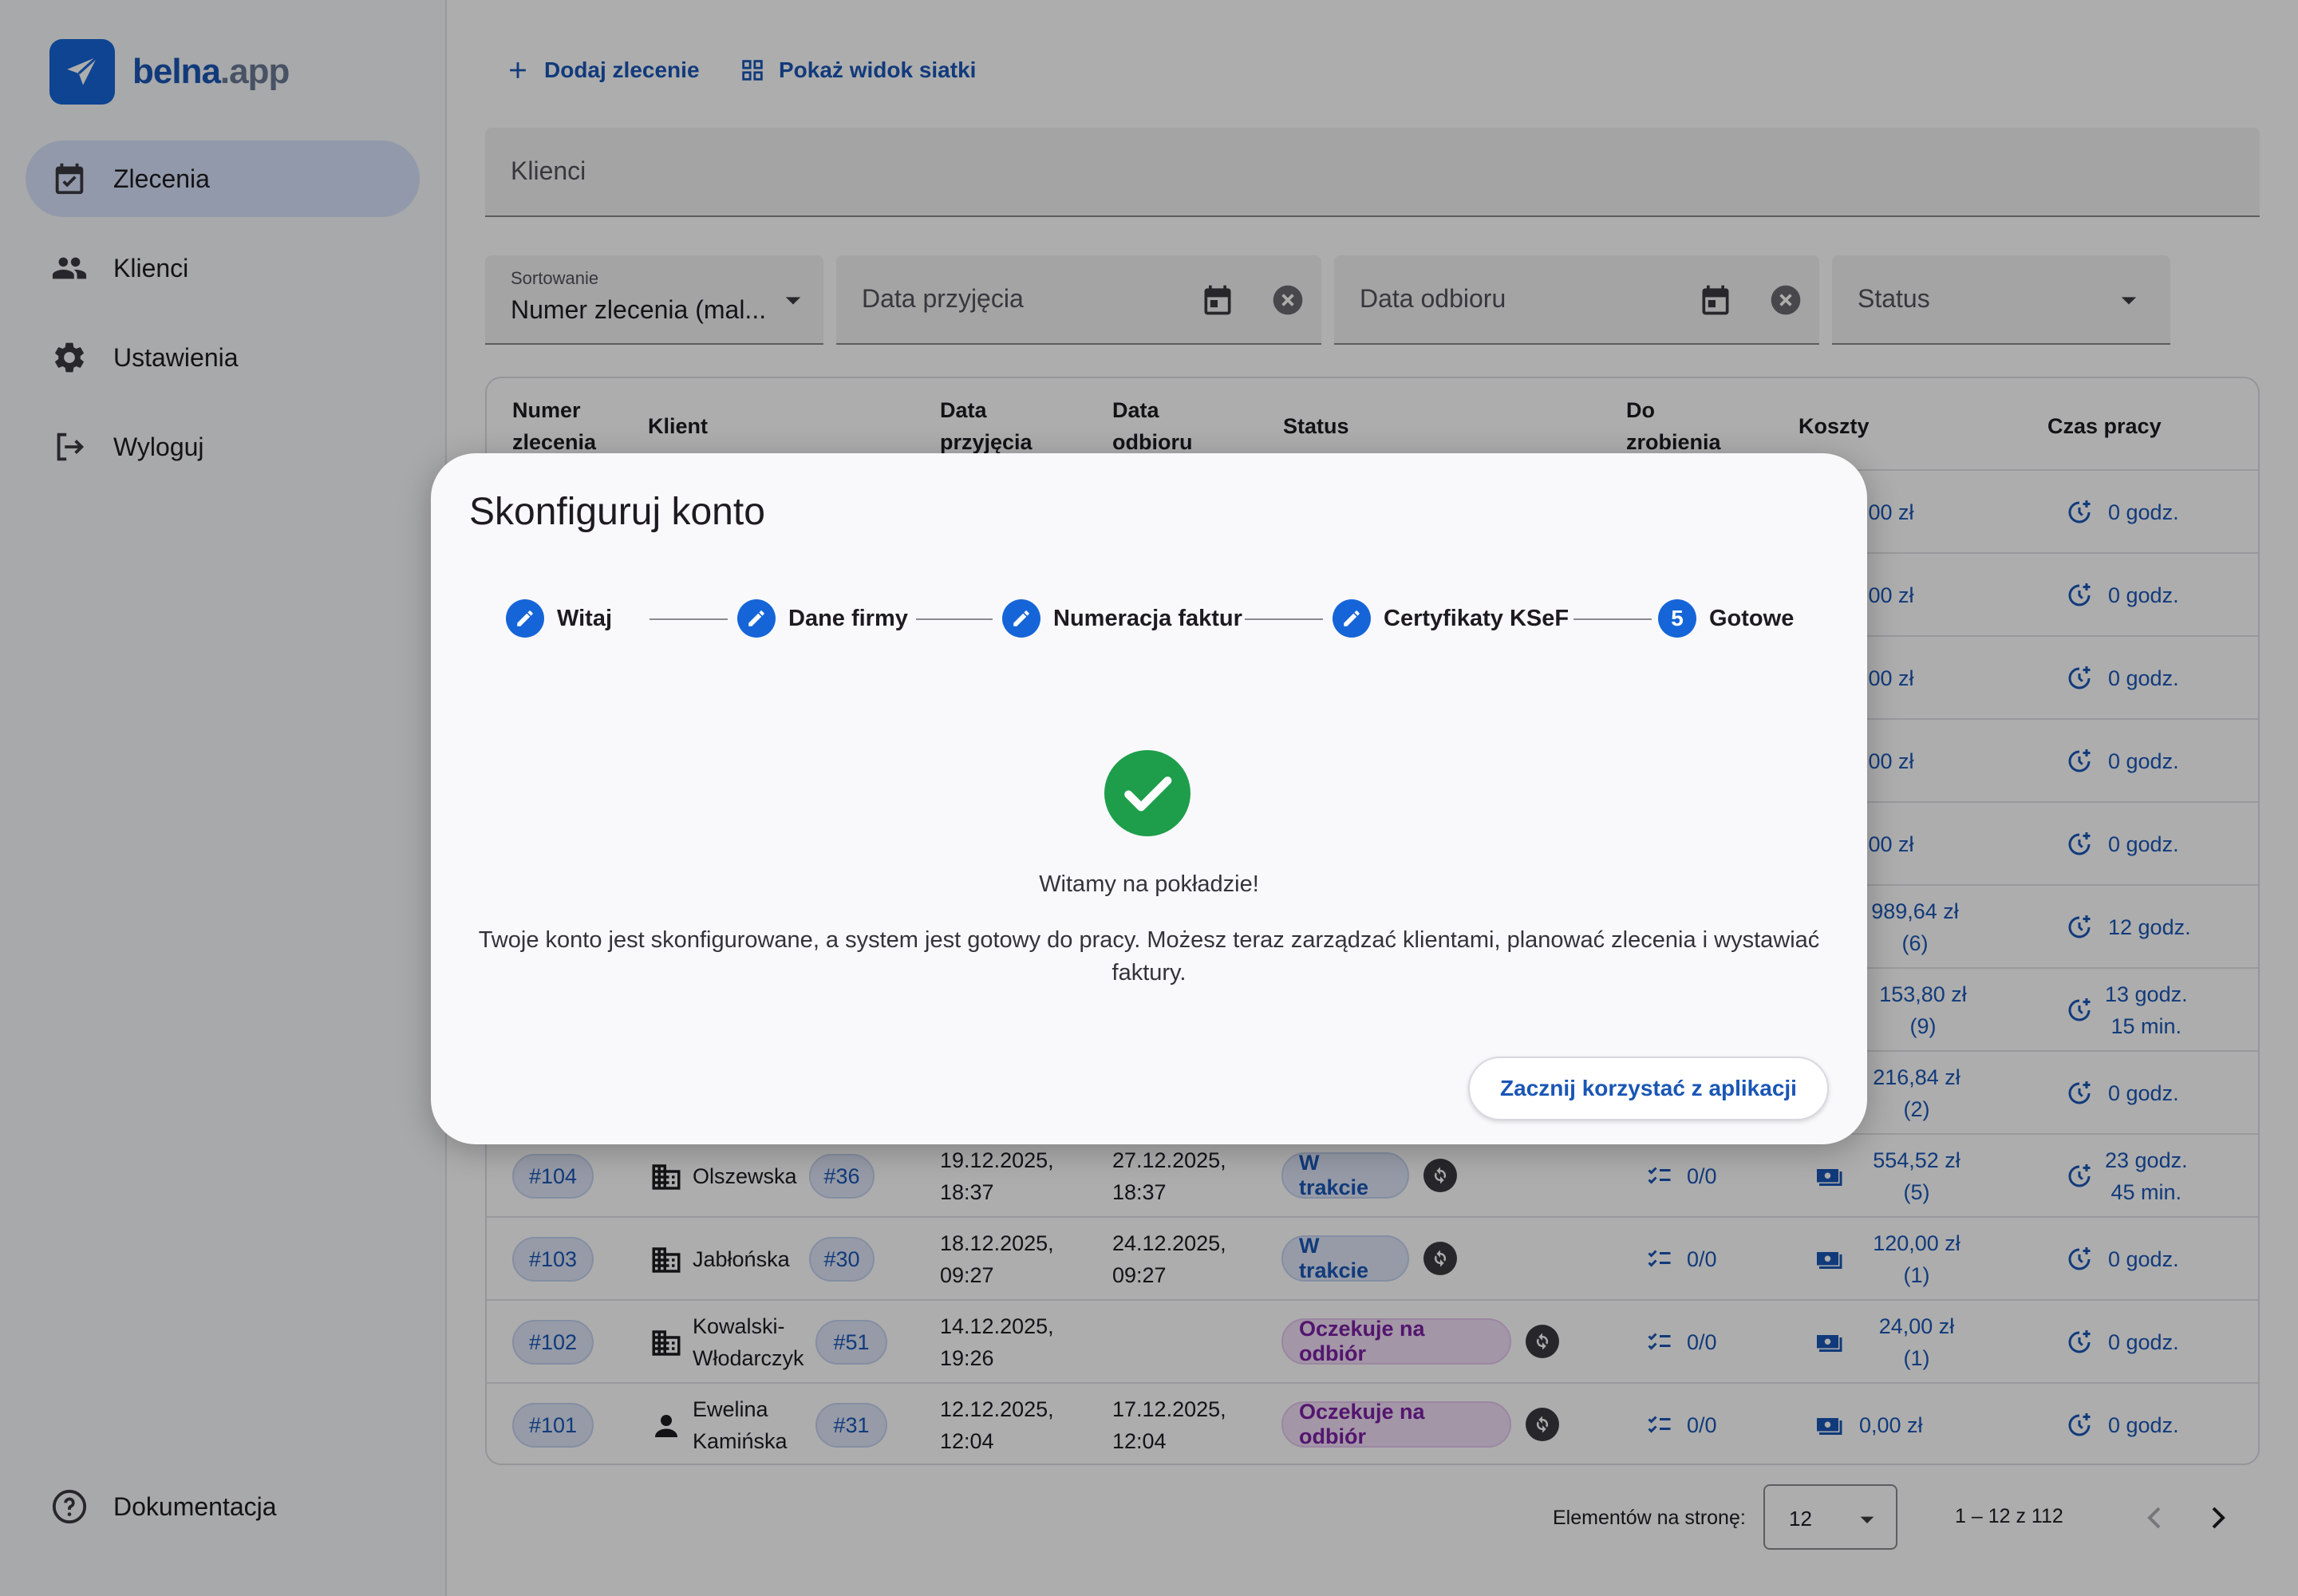  What do you see at coordinates (1726, 618) in the screenshot?
I see `step-gotowe: 5 Gotowe` at bounding box center [1726, 618].